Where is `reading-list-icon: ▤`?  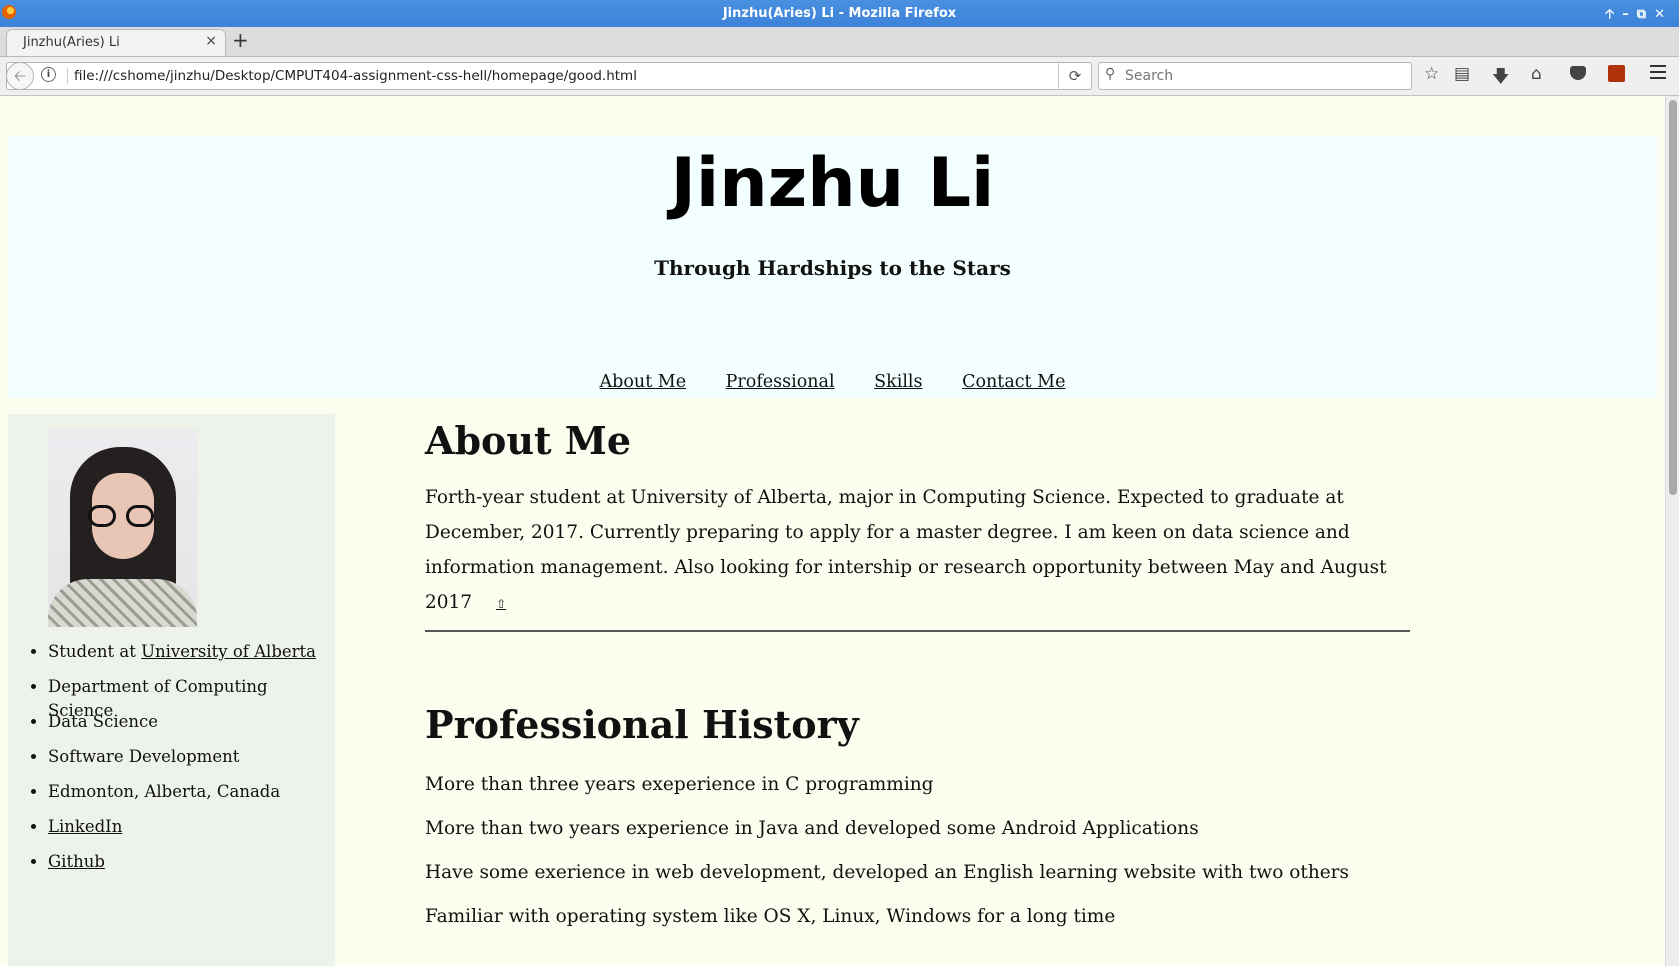 reading-list-icon: ▤ is located at coordinates (1462, 74).